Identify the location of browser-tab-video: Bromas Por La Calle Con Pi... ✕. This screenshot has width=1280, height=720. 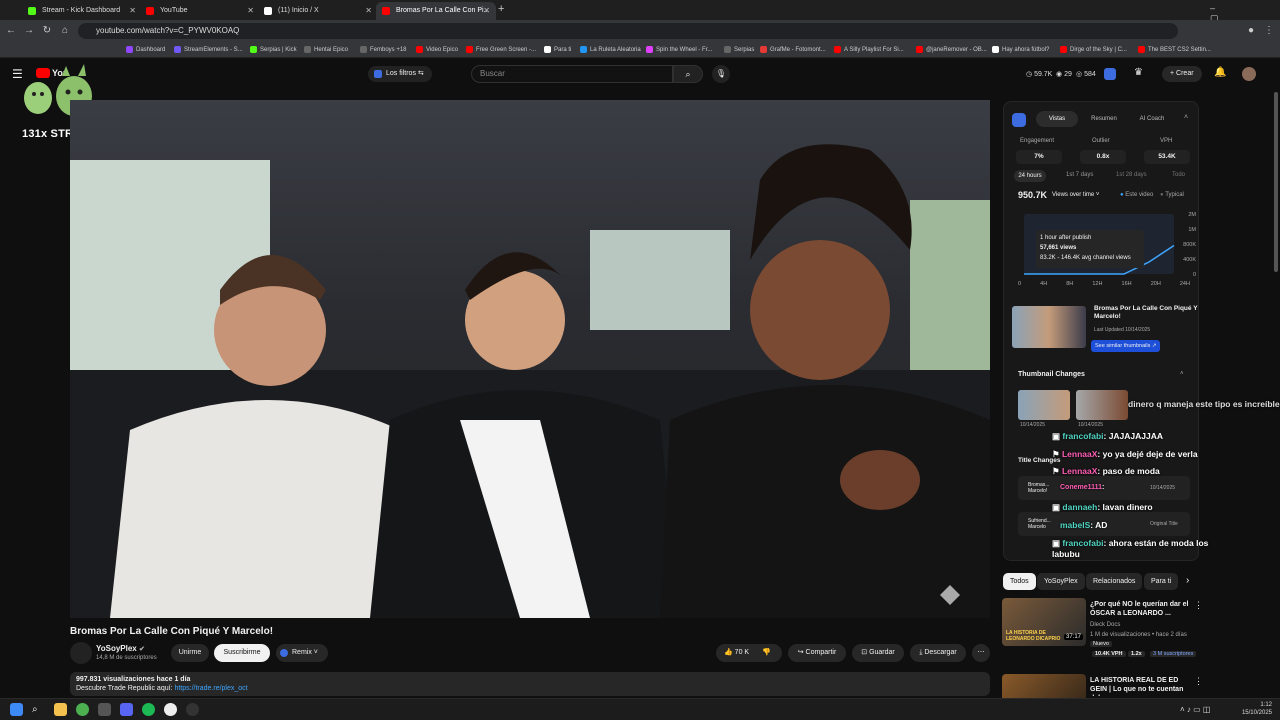
(436, 11).